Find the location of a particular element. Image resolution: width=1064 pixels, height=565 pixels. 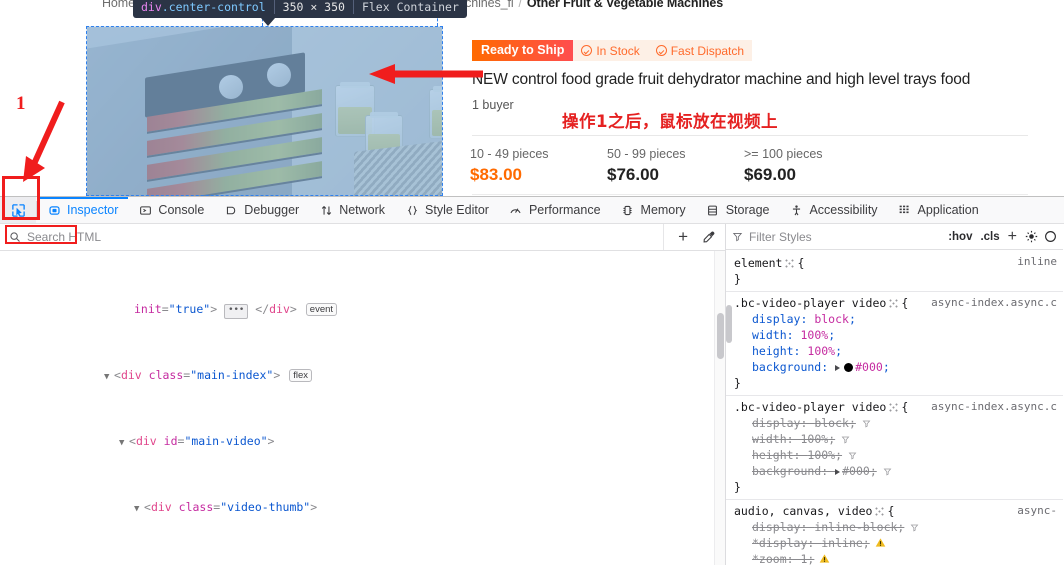

css-value: 1 is located at coordinates (803, 558).